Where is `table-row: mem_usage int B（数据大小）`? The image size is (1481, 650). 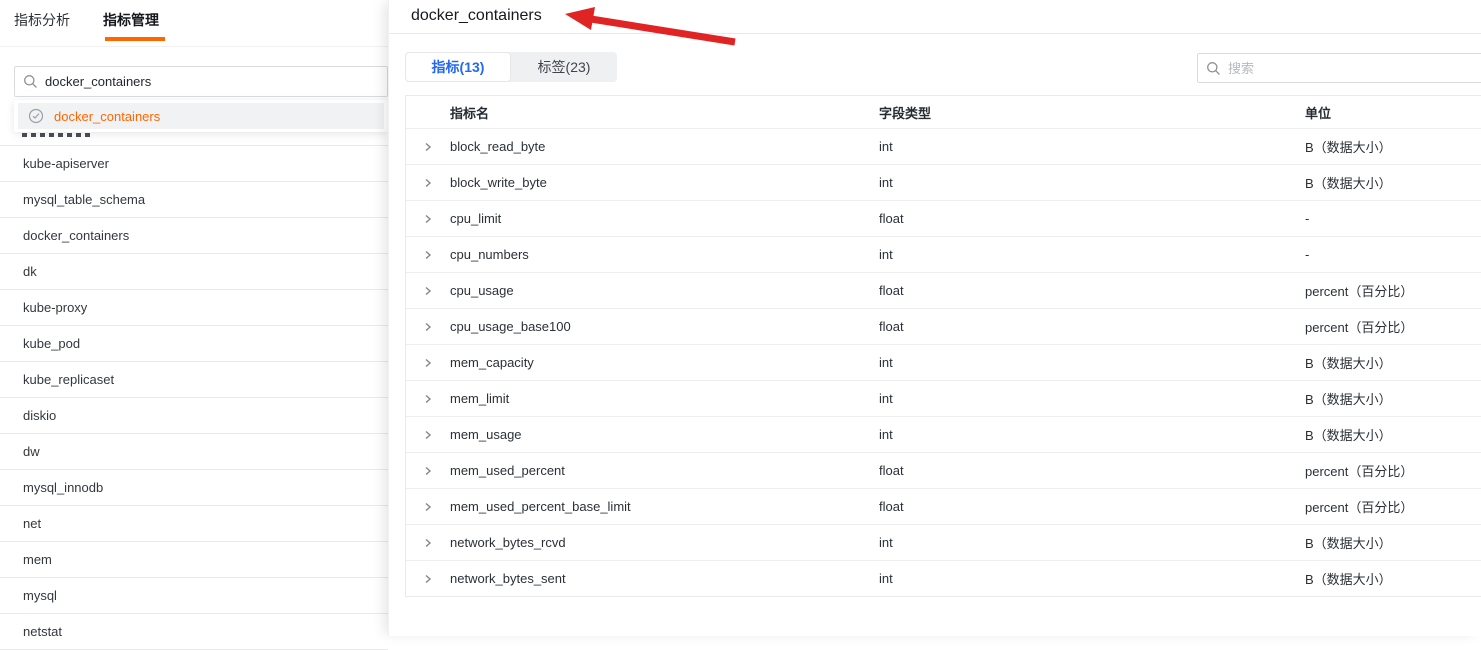
table-row: mem_usage int B（数据大小） is located at coordinates (943, 434).